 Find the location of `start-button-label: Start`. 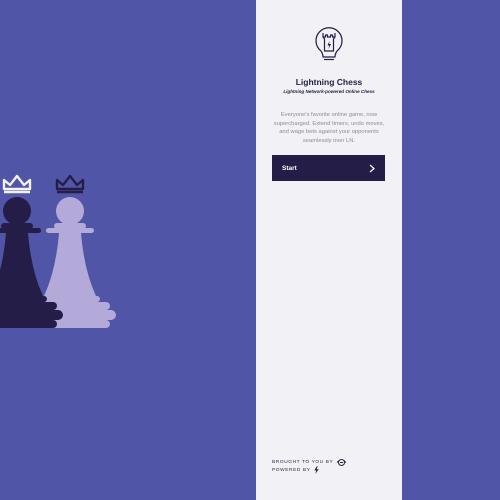

start-button-label: Start is located at coordinates (289, 168).